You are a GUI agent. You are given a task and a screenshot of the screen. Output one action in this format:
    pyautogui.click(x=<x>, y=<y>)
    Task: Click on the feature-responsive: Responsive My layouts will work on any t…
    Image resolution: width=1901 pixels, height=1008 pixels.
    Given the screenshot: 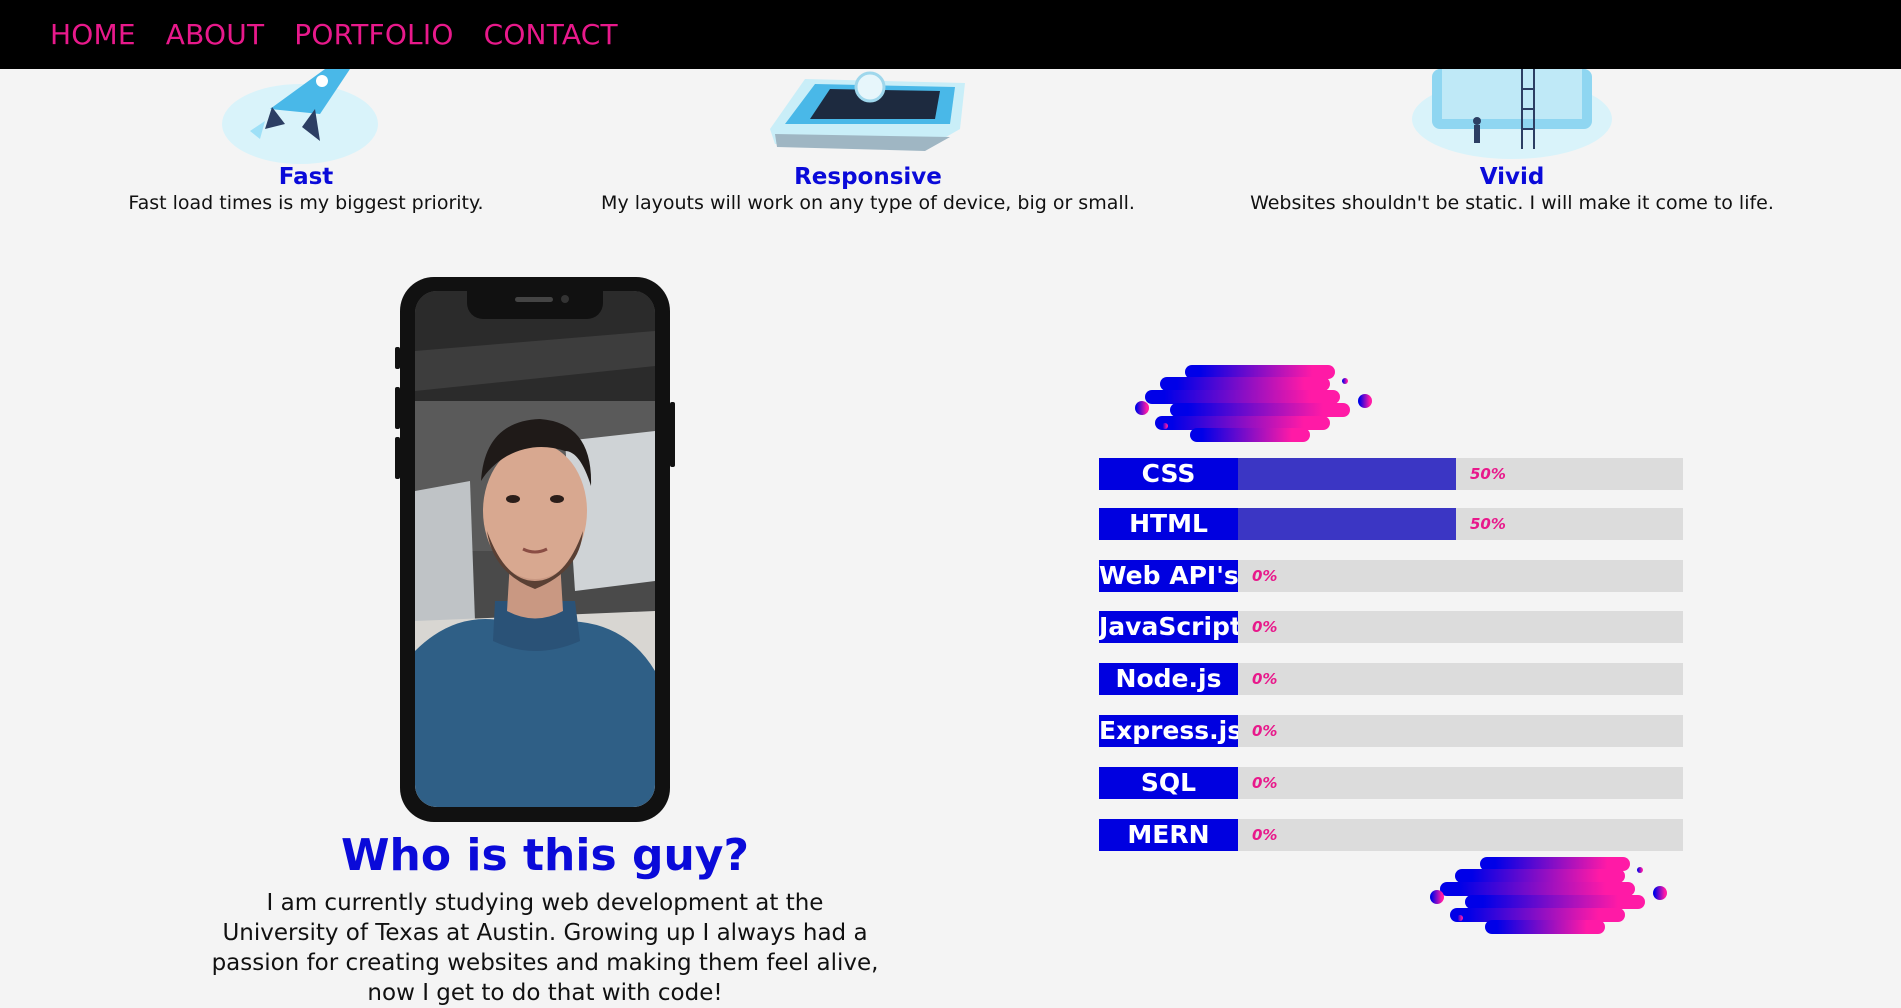 What is the action you would take?
    pyautogui.click(x=868, y=142)
    